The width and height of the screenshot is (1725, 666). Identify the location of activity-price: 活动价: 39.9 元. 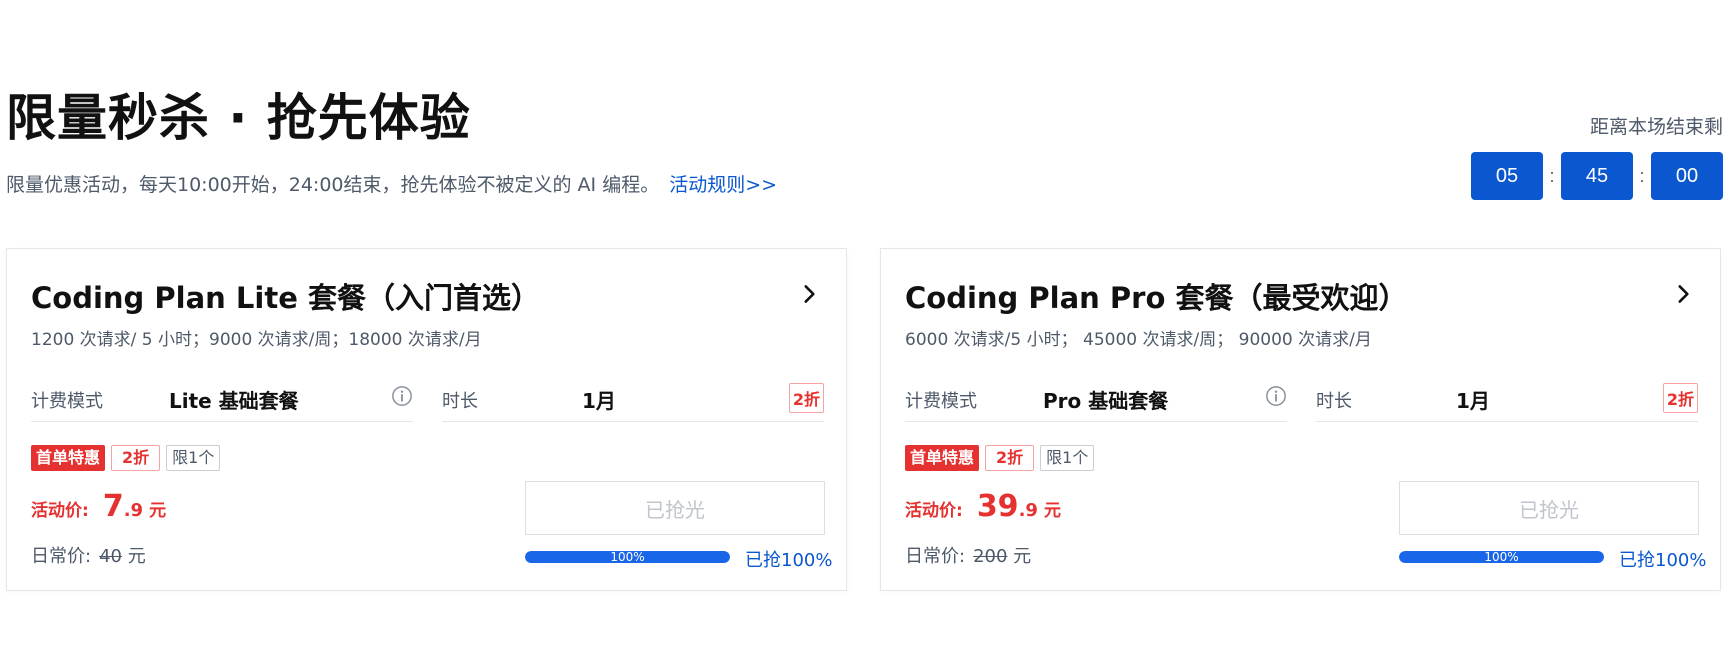
(983, 506).